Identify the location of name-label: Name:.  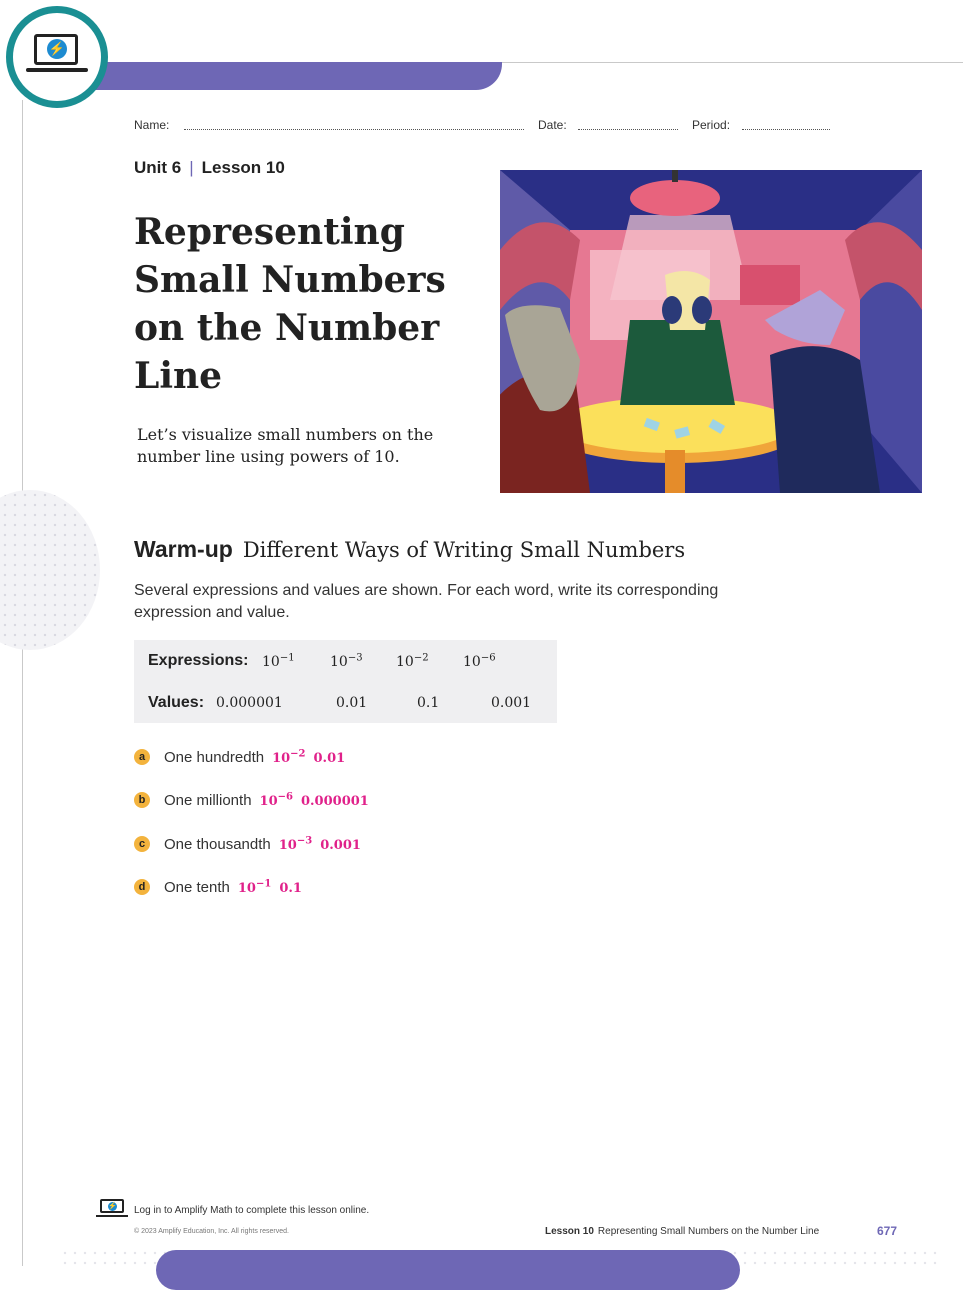
(152, 125).